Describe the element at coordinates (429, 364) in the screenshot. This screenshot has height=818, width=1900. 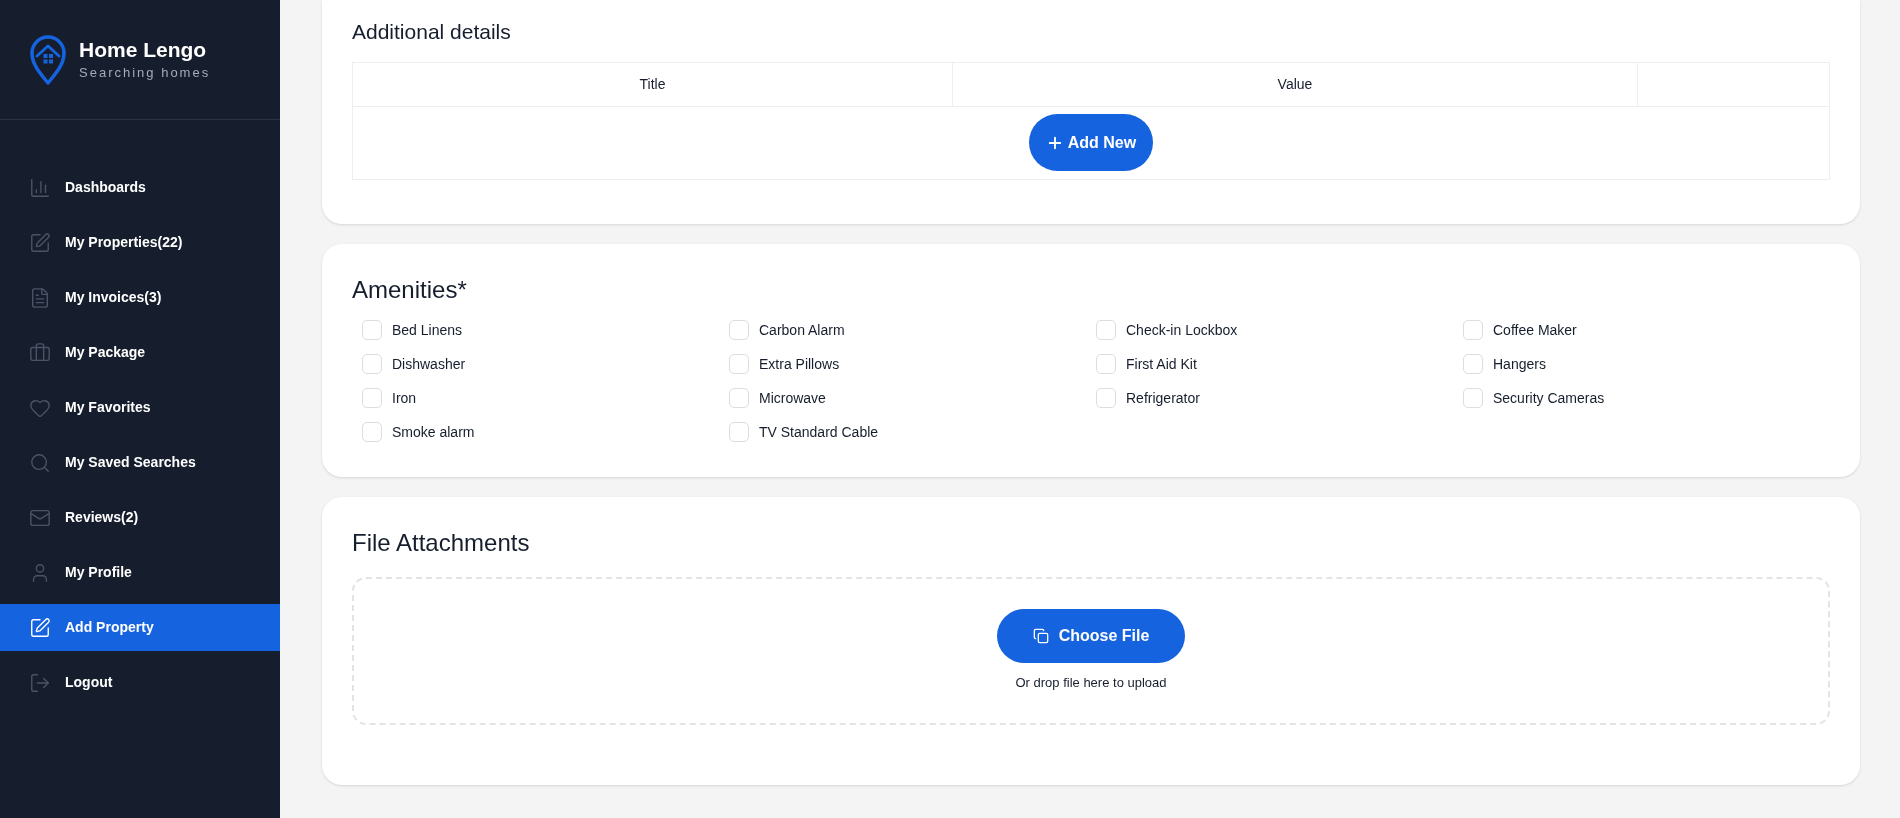
I see `amenity-label: Dishwasher` at that location.